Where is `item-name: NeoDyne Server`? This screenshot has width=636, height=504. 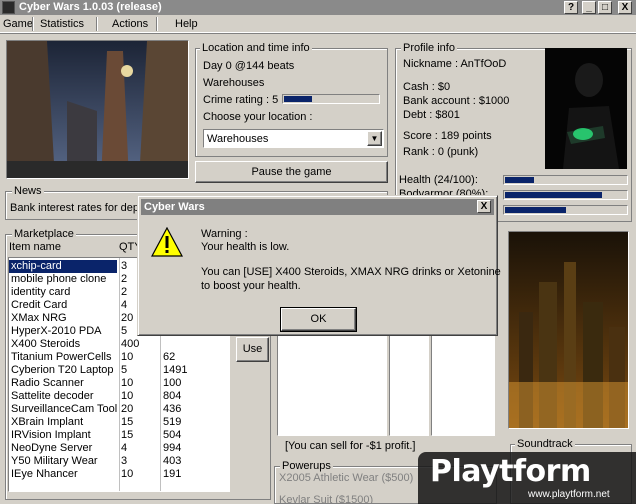 item-name: NeoDyne Server is located at coordinates (52, 448).